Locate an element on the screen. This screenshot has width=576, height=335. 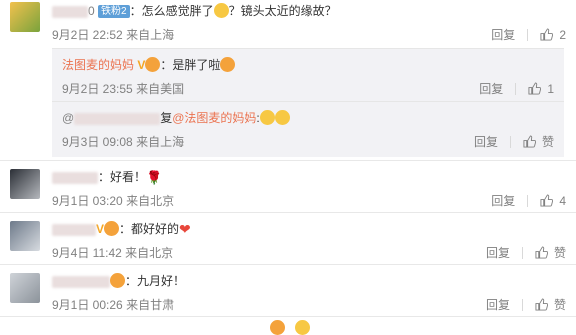
comment-source: 来自上海 is located at coordinates (150, 35).